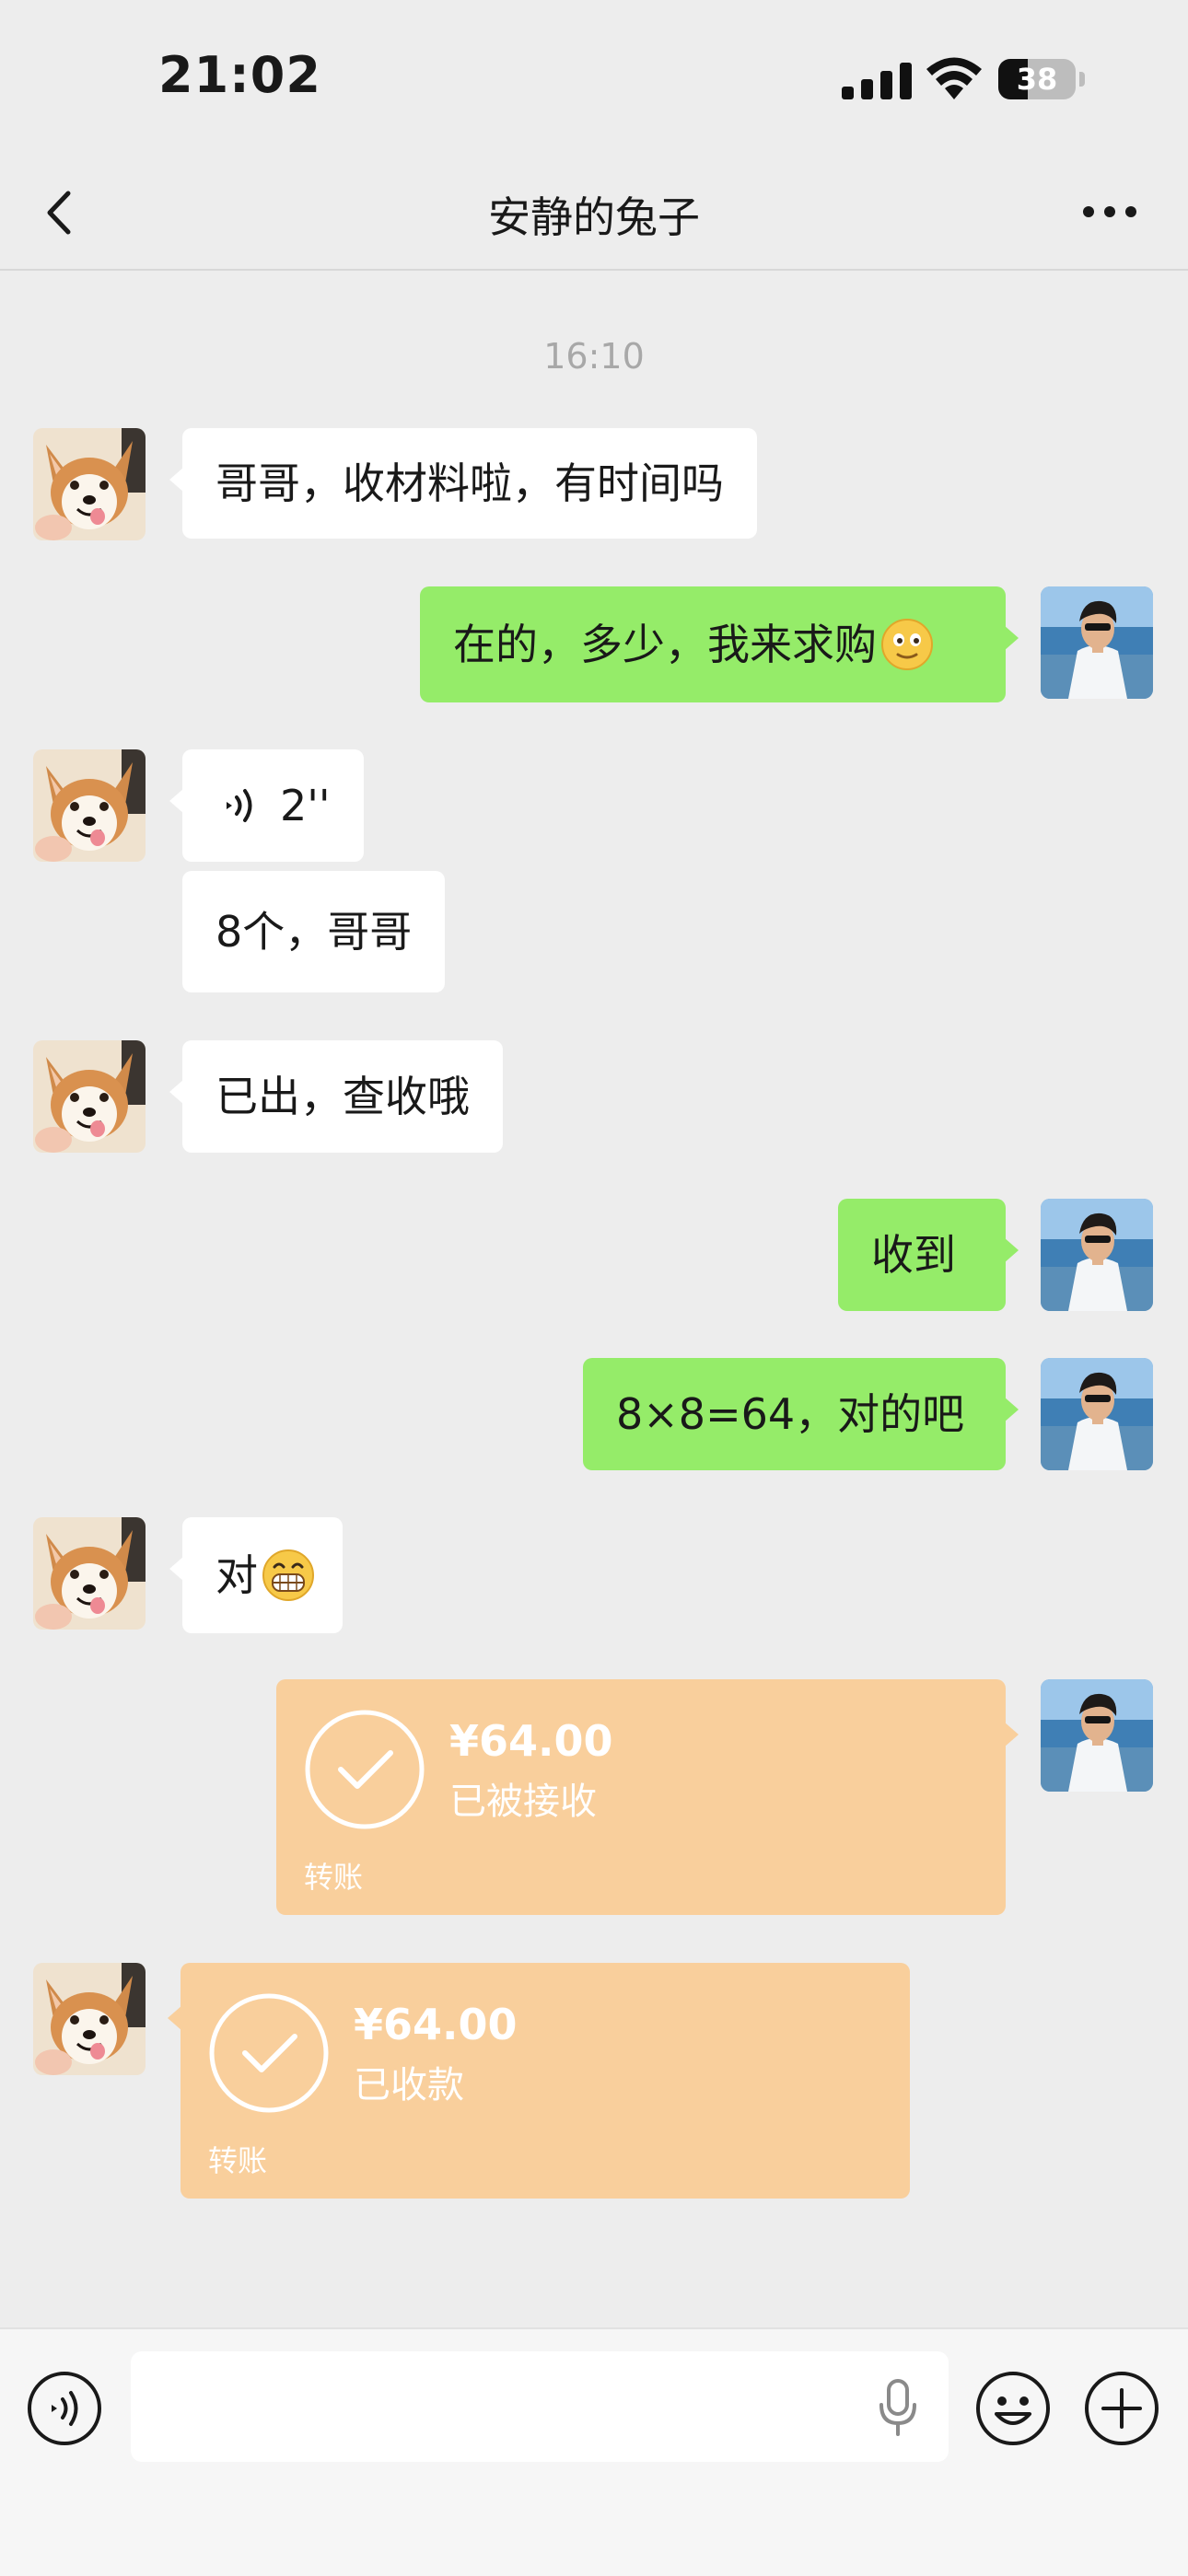 The image size is (1188, 2576). I want to click on plus-icon, so click(1121, 2408).